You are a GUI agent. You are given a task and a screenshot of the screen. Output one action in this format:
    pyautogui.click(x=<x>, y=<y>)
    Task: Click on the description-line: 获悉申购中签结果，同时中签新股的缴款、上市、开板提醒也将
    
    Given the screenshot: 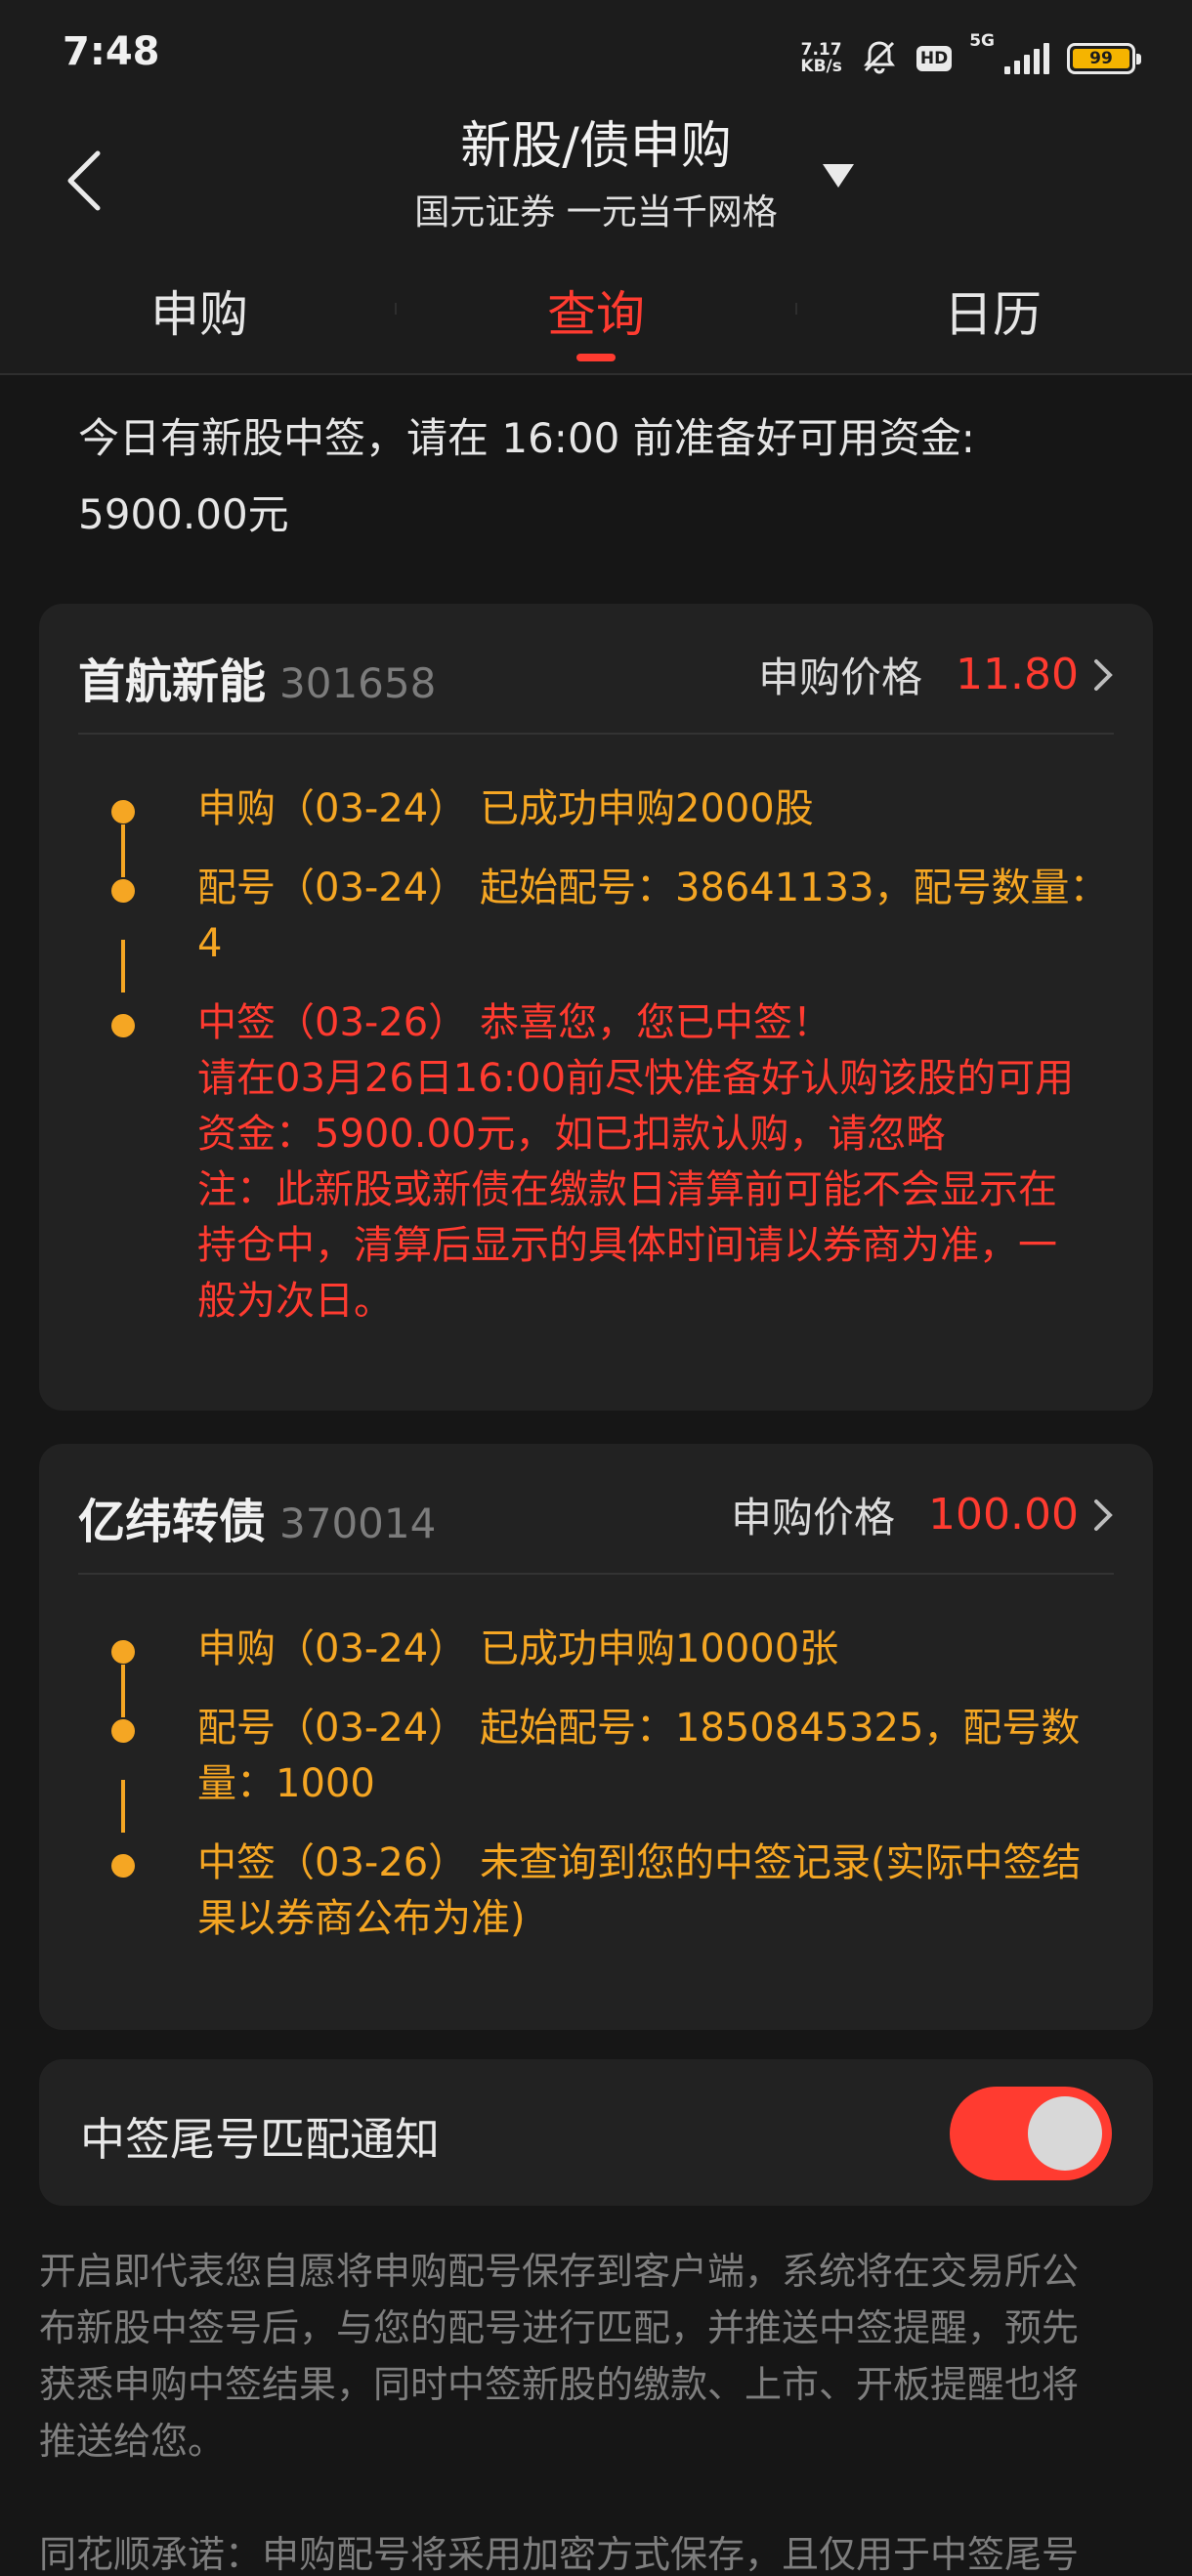 What is the action you would take?
    pyautogui.click(x=559, y=2384)
    